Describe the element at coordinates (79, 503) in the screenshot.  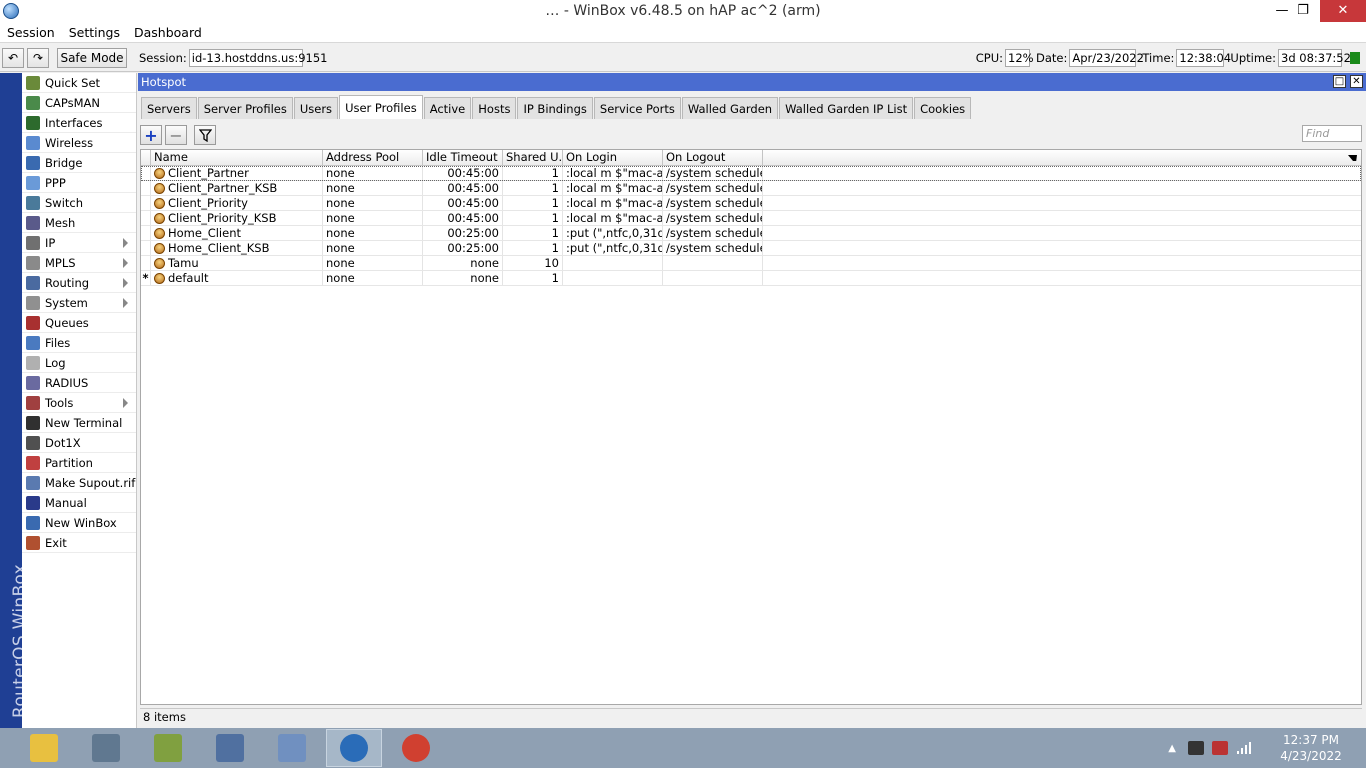
I see `sidebar-item-manual: Manual` at that location.